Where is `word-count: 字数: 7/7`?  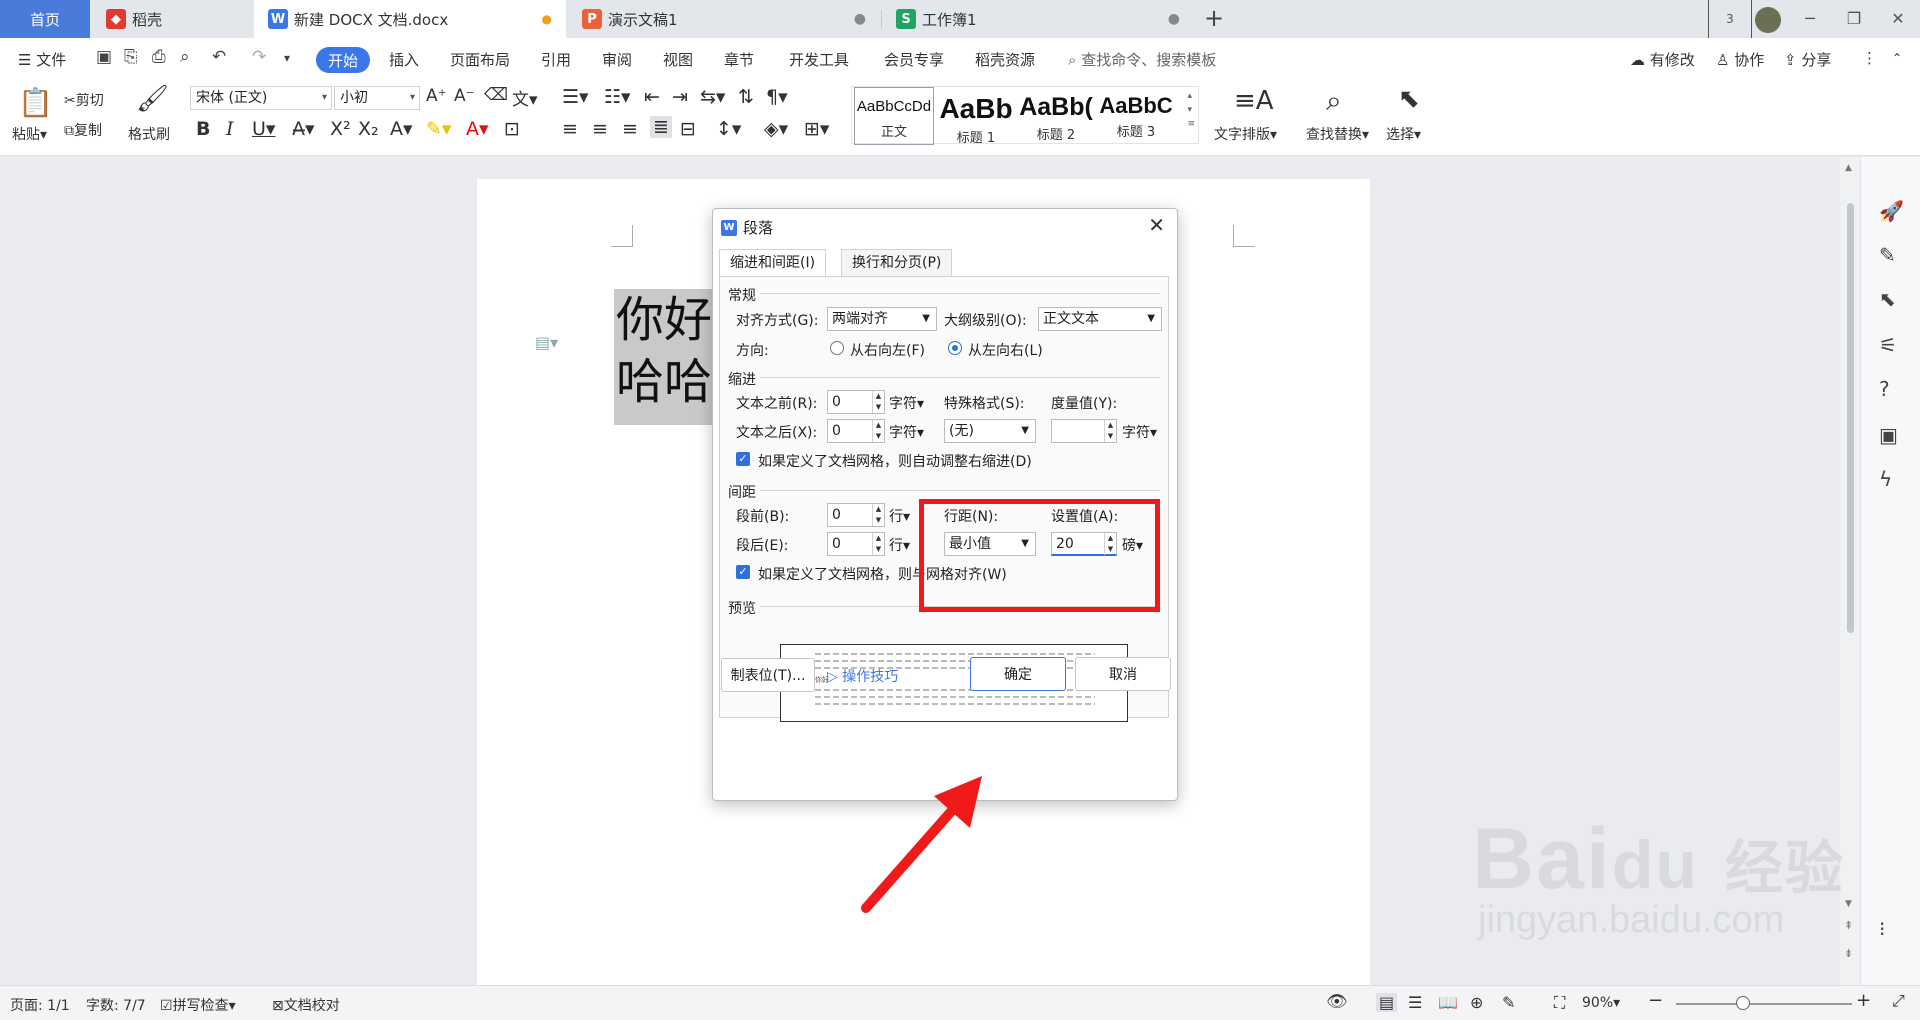
word-count: 字数: 7/7 is located at coordinates (116, 1005).